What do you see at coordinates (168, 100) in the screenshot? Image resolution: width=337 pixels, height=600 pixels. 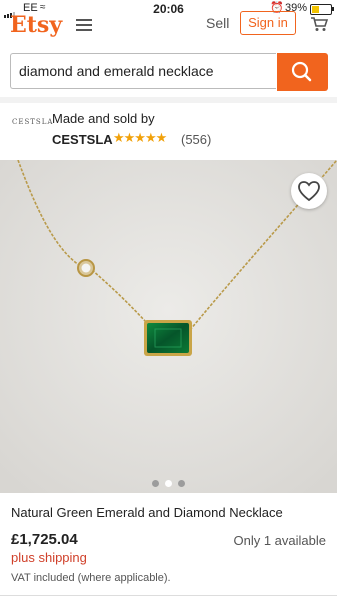 I see `section-divider` at bounding box center [168, 100].